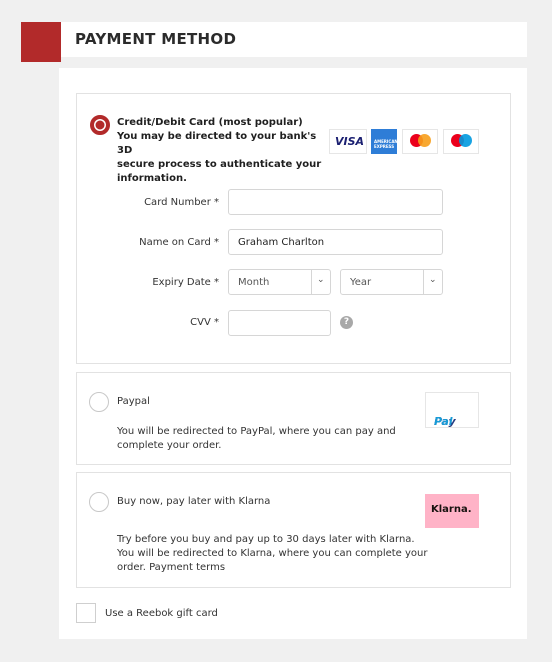  I want to click on paypal-title: Paypal, so click(133, 401).